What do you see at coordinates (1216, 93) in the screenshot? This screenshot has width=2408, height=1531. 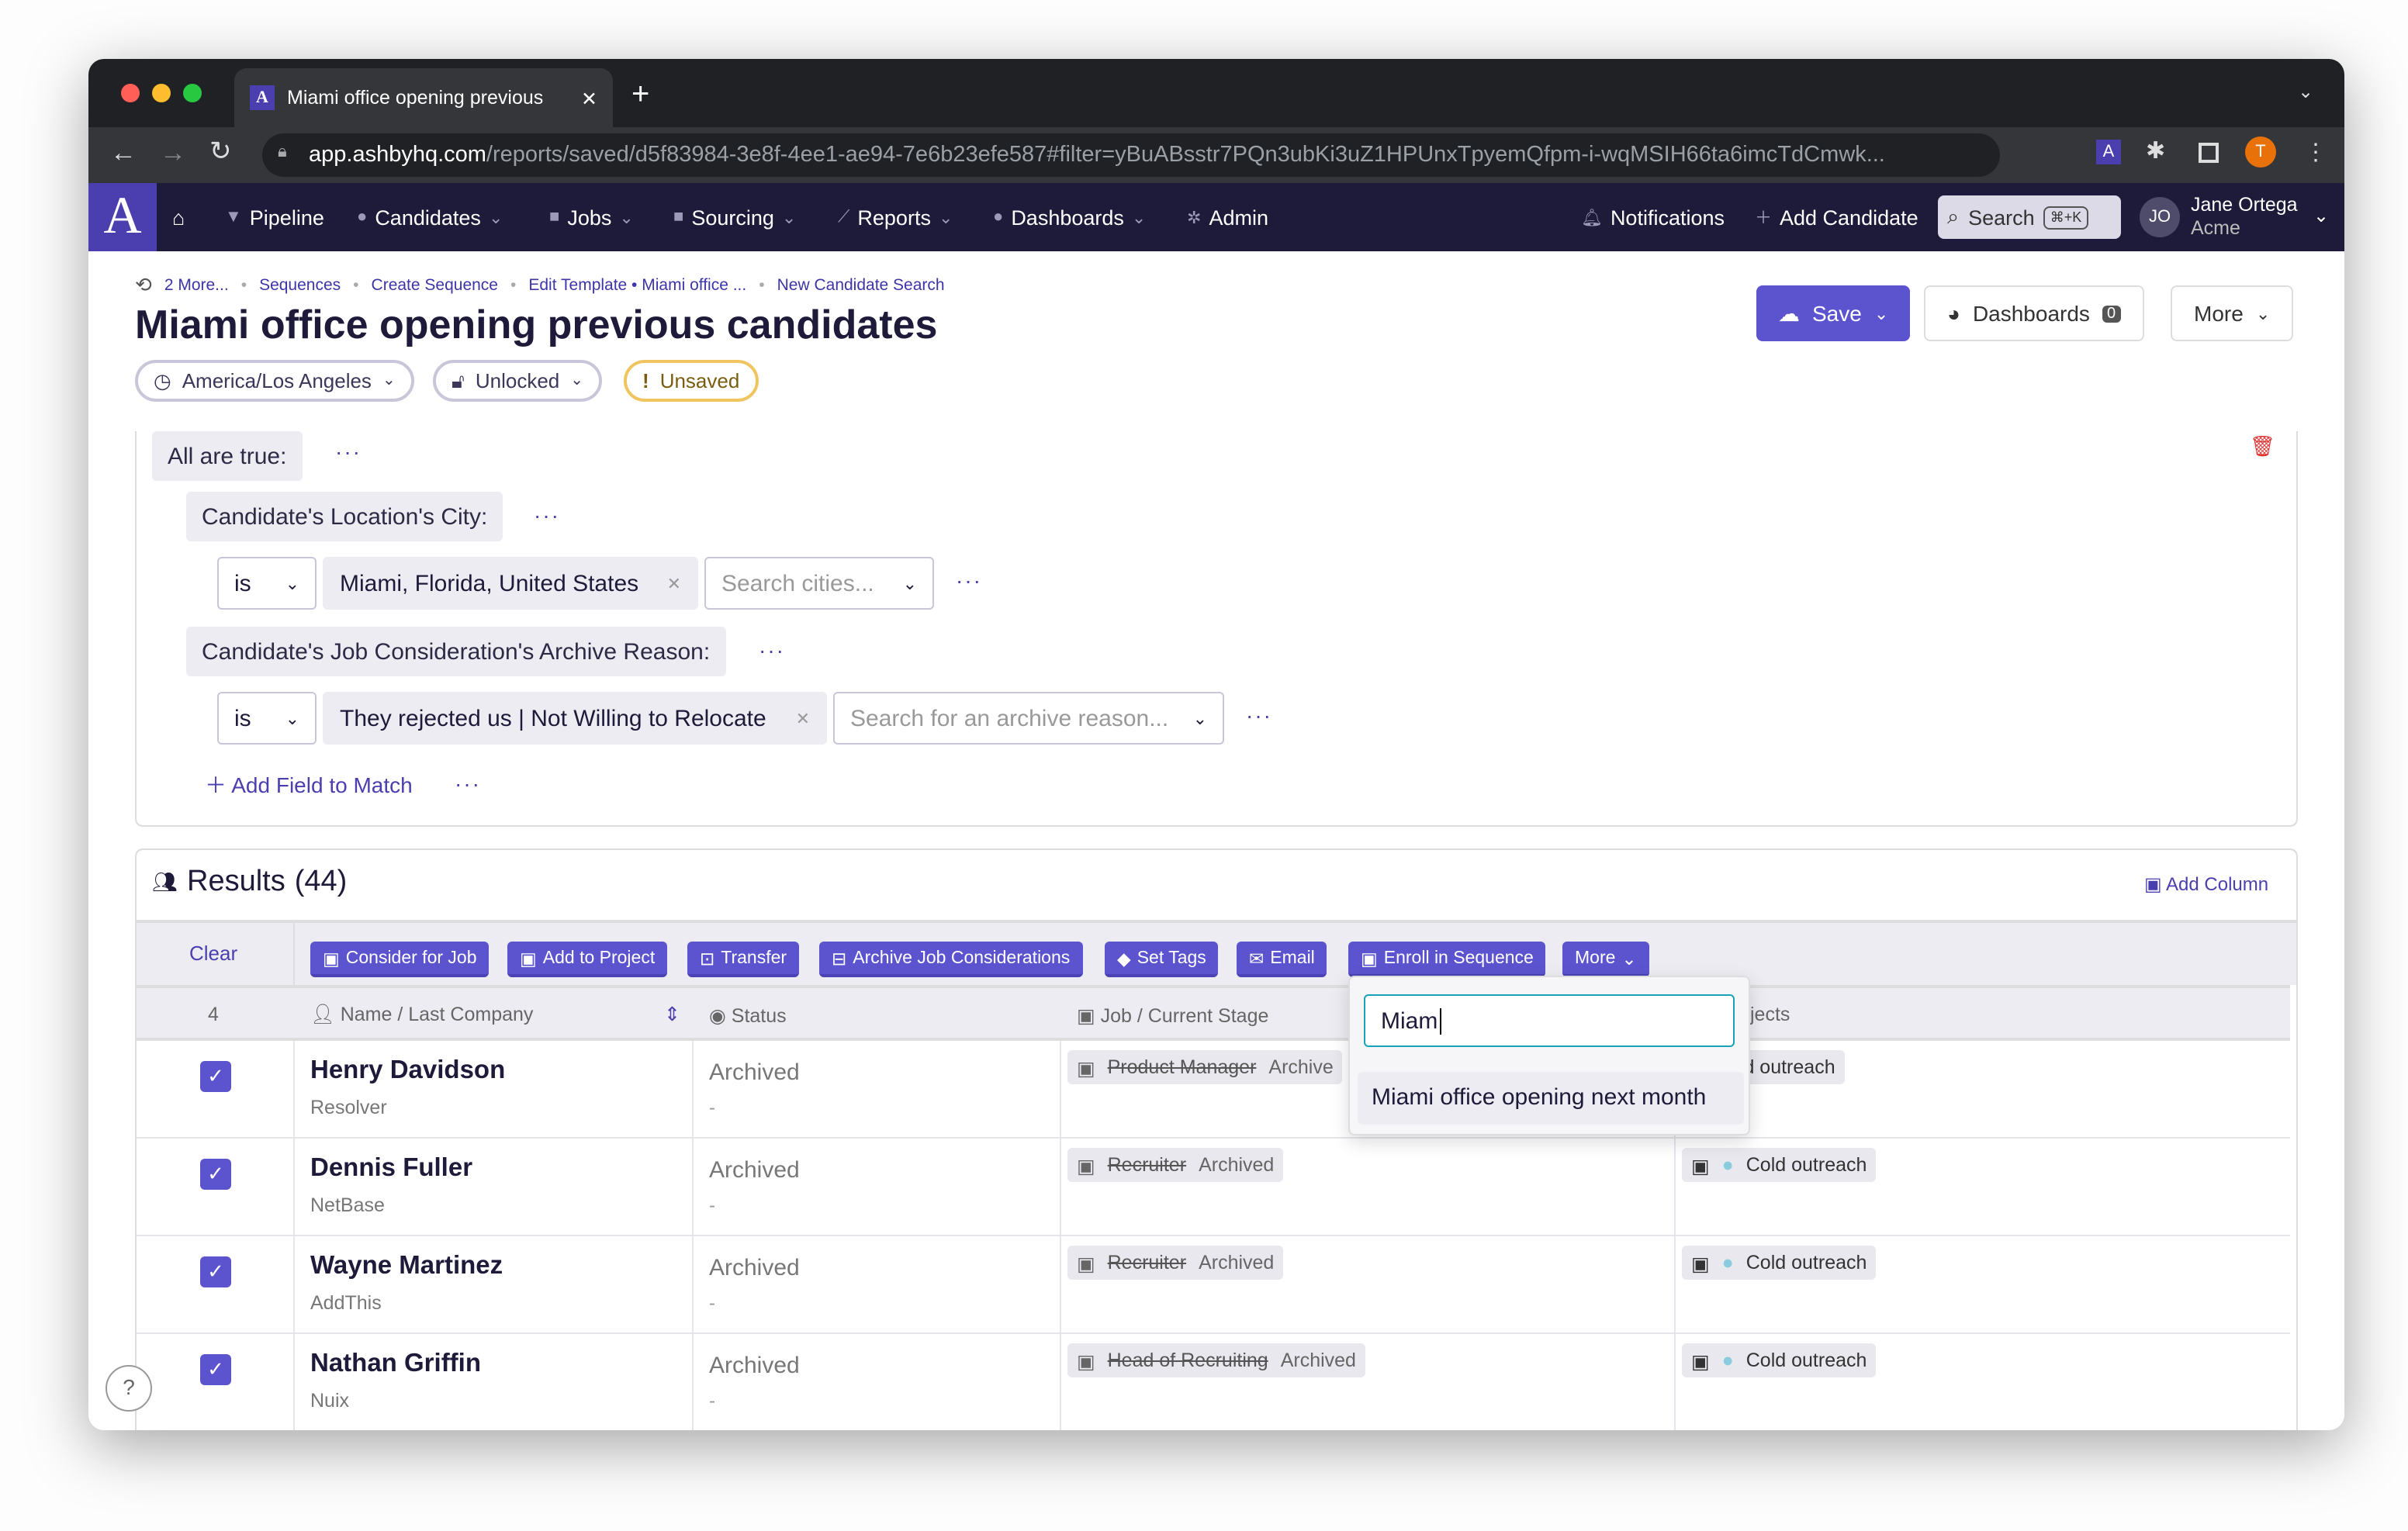 I see `tab-bar: A Miami office opening previous ✕ + ⌄` at bounding box center [1216, 93].